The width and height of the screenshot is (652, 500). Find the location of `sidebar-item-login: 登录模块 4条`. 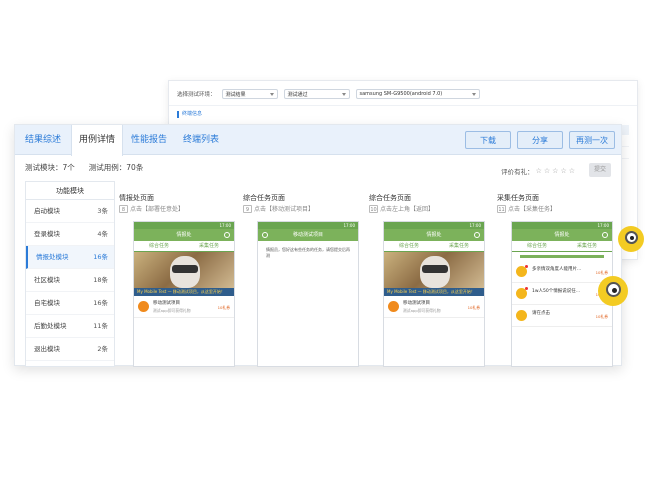

sidebar-item-login: 登录模块 4条 is located at coordinates (70, 234).